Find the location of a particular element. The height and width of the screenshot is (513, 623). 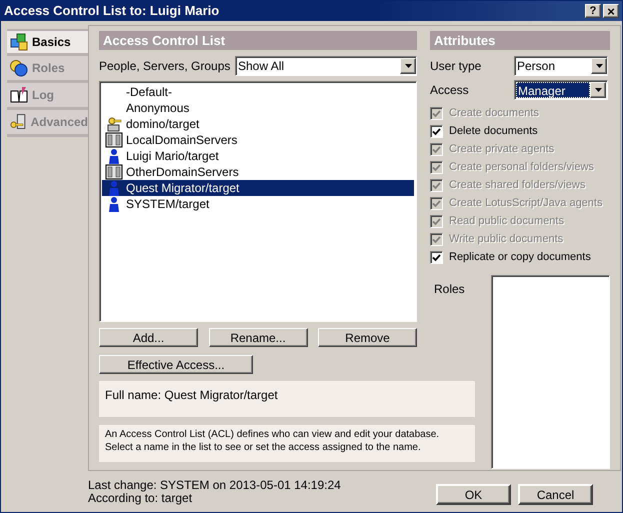

list-item: Quest Migrator/target is located at coordinates (258, 188).